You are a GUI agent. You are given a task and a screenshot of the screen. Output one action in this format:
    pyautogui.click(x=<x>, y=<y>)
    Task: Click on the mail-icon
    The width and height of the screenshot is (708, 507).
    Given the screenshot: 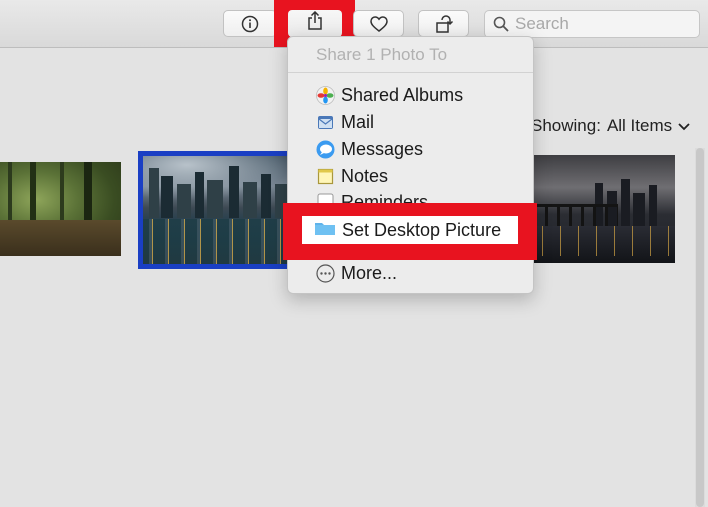 What is the action you would take?
    pyautogui.click(x=325, y=122)
    